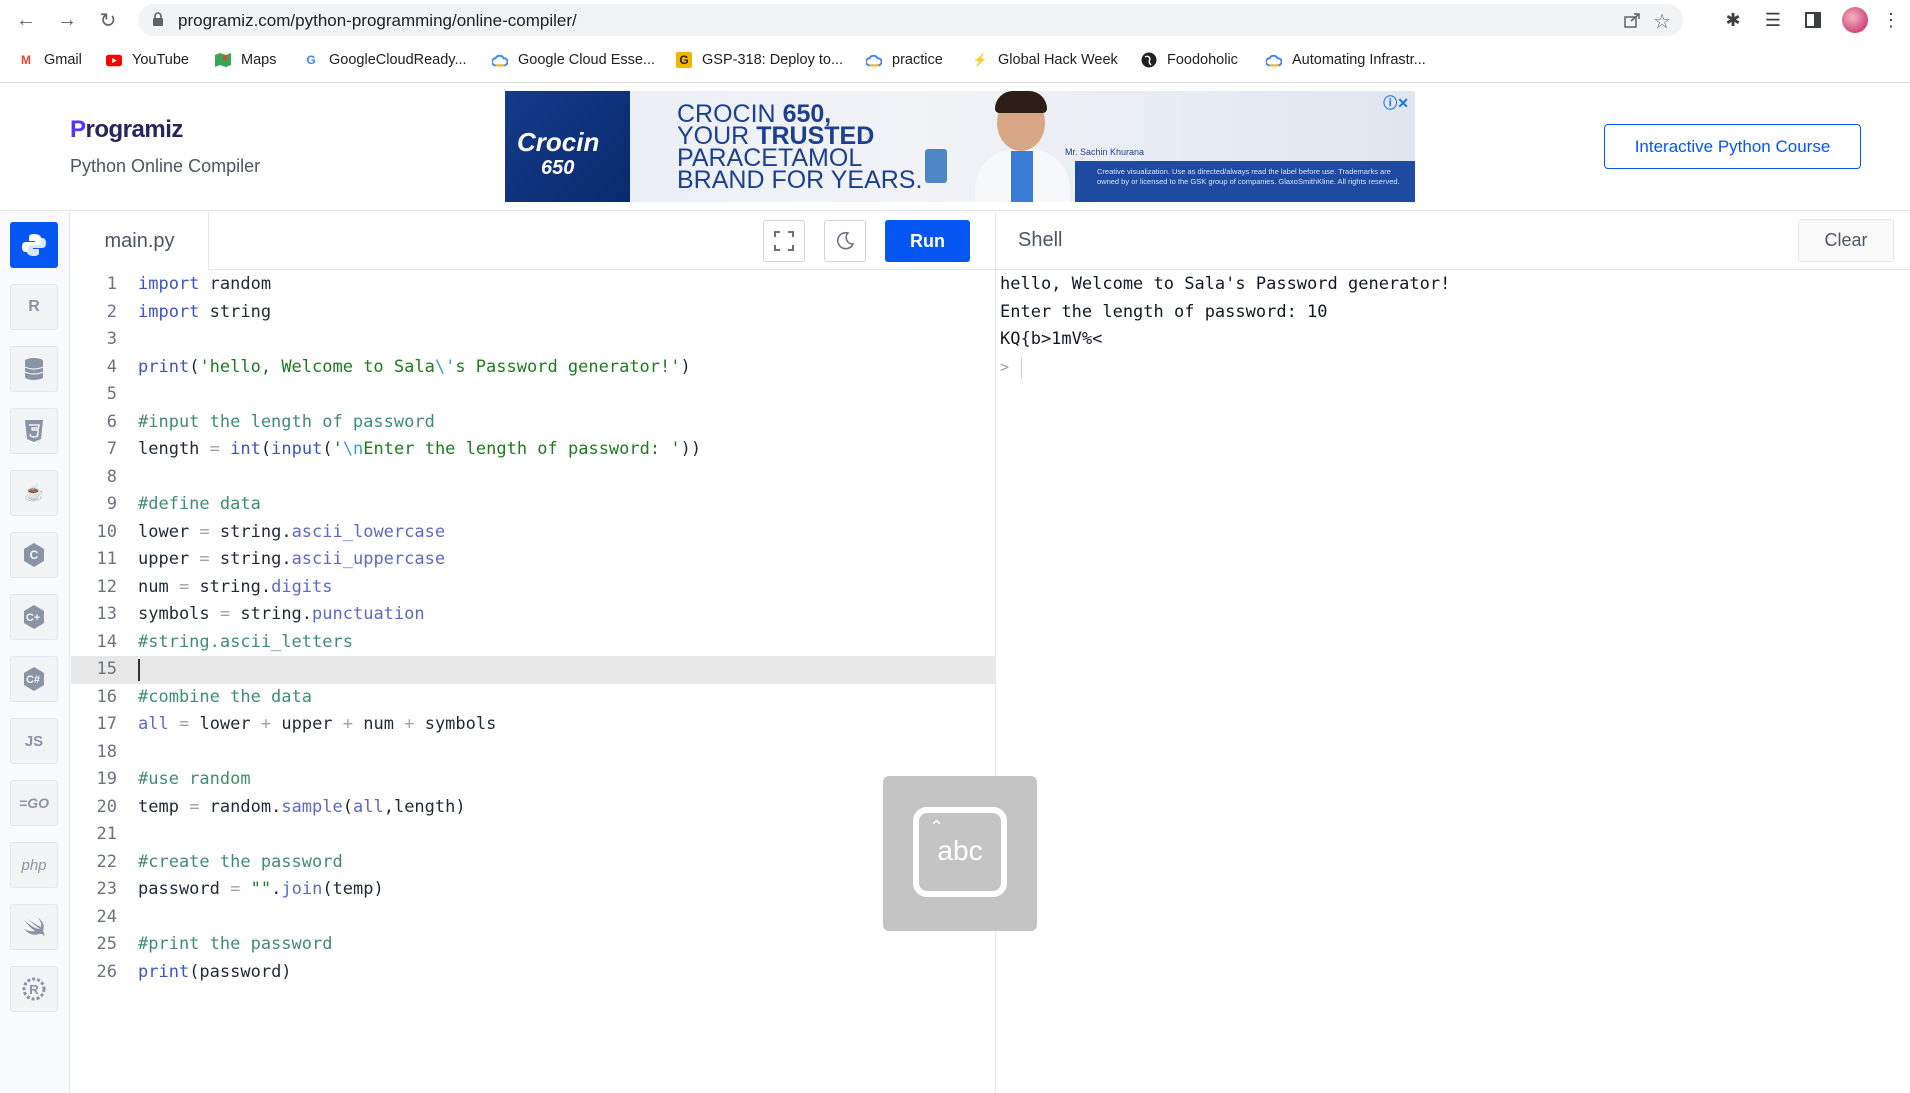 The height and width of the screenshot is (1093, 1910). What do you see at coordinates (1040, 240) in the screenshot?
I see `shell-title: Shell` at bounding box center [1040, 240].